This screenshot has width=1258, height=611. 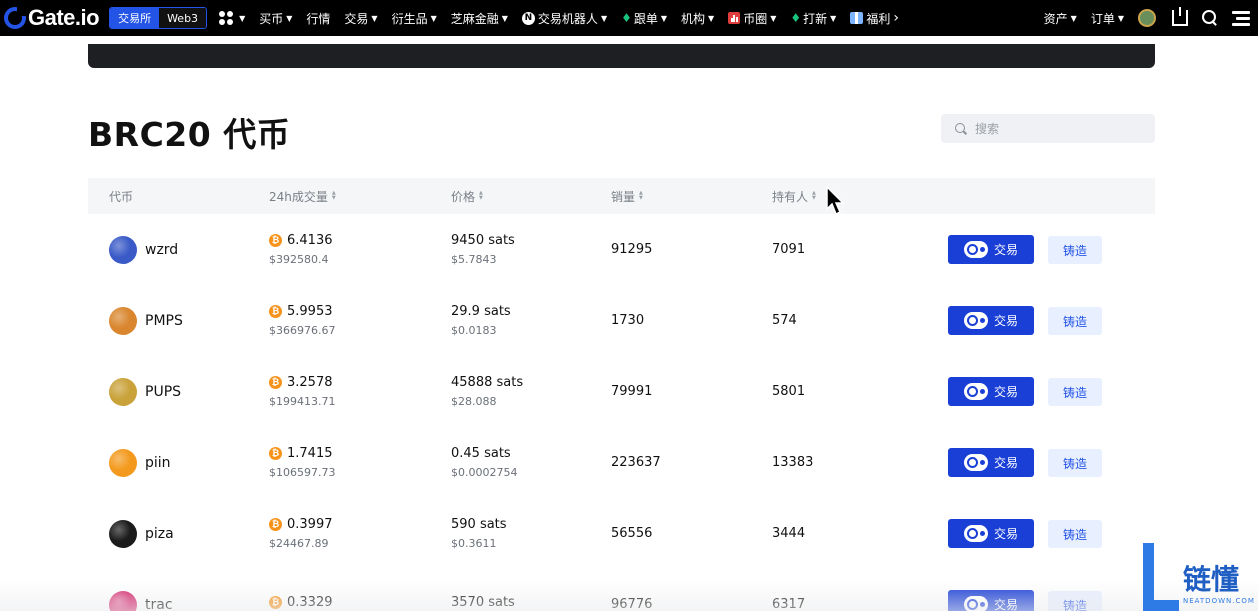 I want to click on search-input, so click(x=1055, y=128).